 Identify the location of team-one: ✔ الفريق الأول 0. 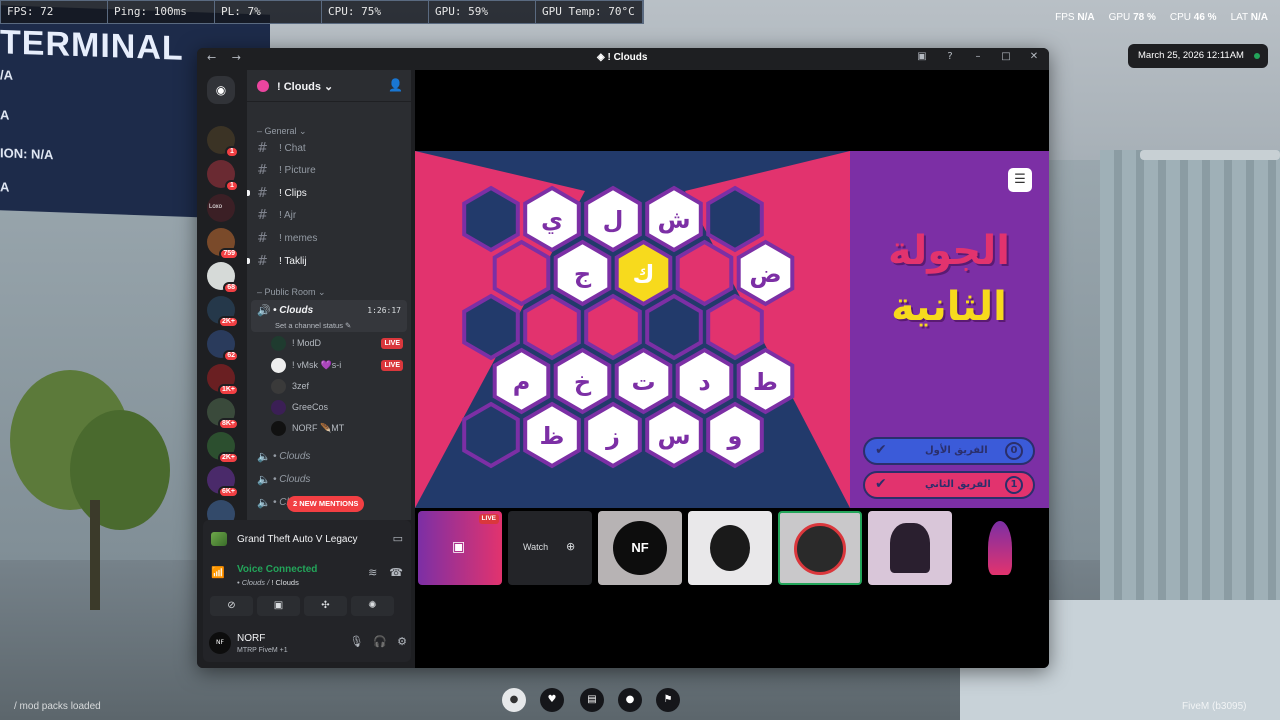
(949, 451).